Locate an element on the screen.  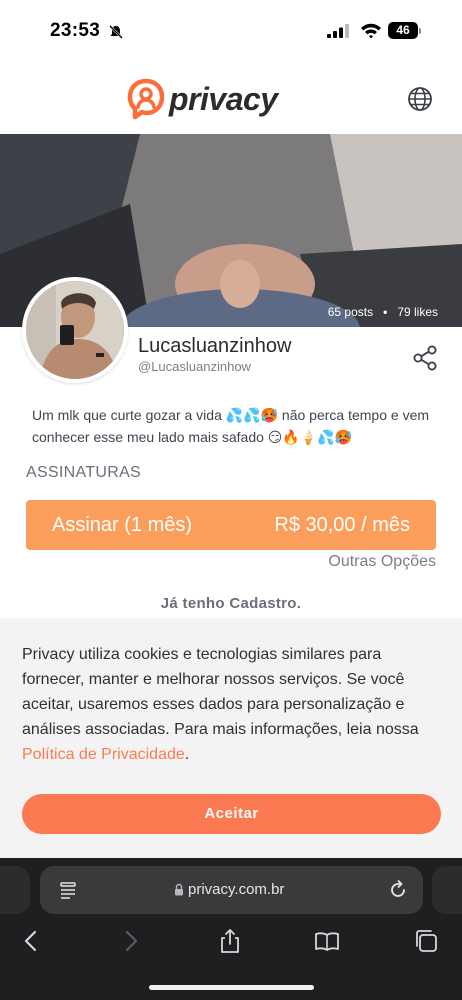
url-text: privacy.com.br is located at coordinates (236, 889).